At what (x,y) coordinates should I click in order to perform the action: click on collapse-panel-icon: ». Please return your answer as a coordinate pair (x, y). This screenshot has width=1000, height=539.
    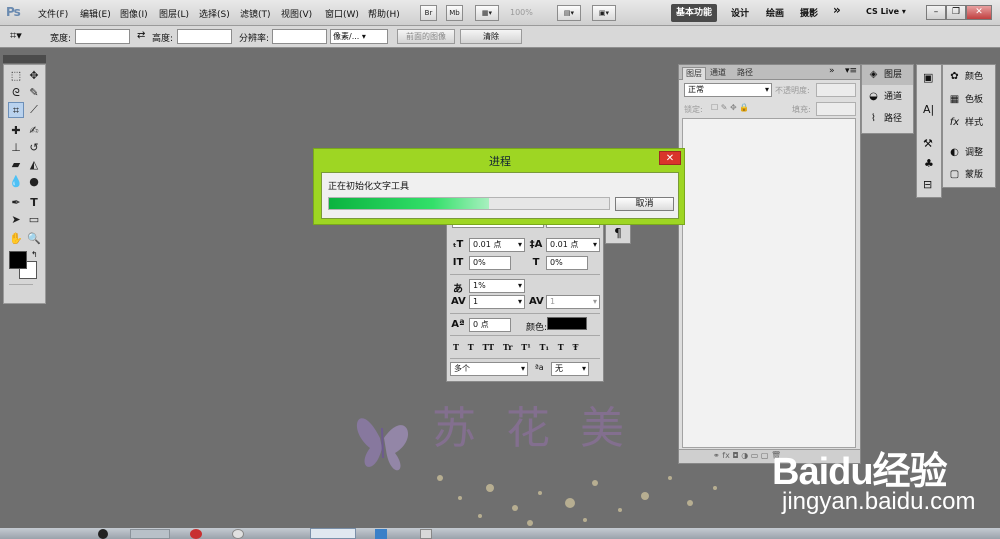
    Looking at the image, I should click on (832, 71).